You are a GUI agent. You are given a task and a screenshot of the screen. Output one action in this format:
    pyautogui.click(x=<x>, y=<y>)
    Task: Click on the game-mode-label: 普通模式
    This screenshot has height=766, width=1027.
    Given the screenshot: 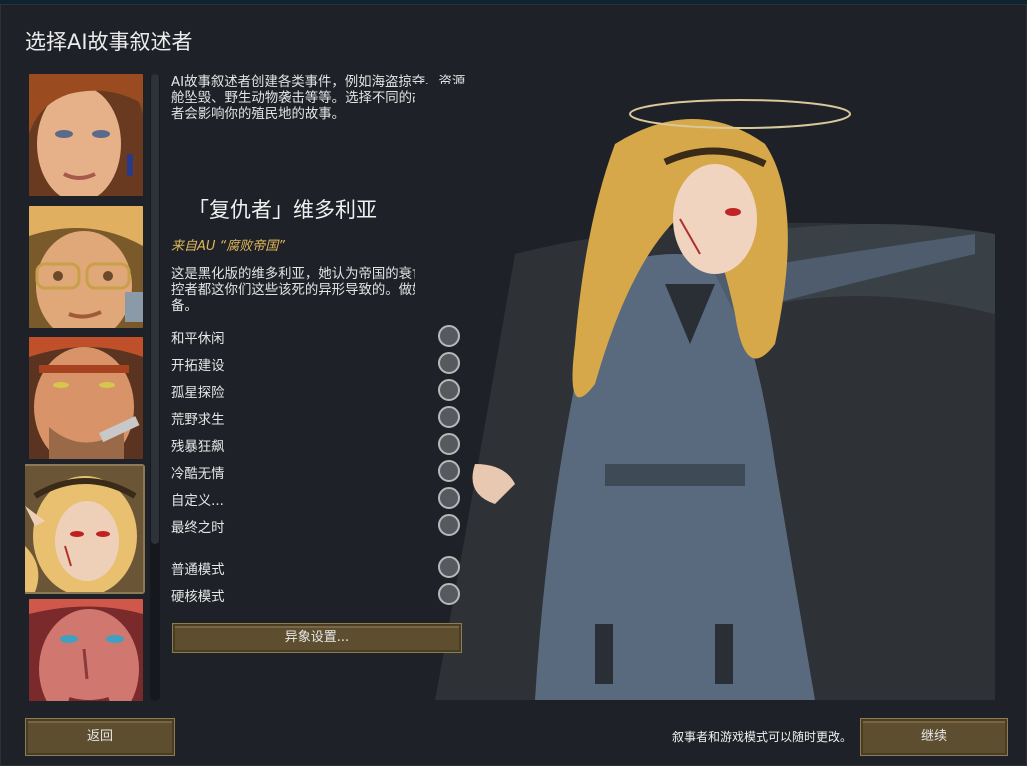 What is the action you would take?
    pyautogui.click(x=198, y=570)
    